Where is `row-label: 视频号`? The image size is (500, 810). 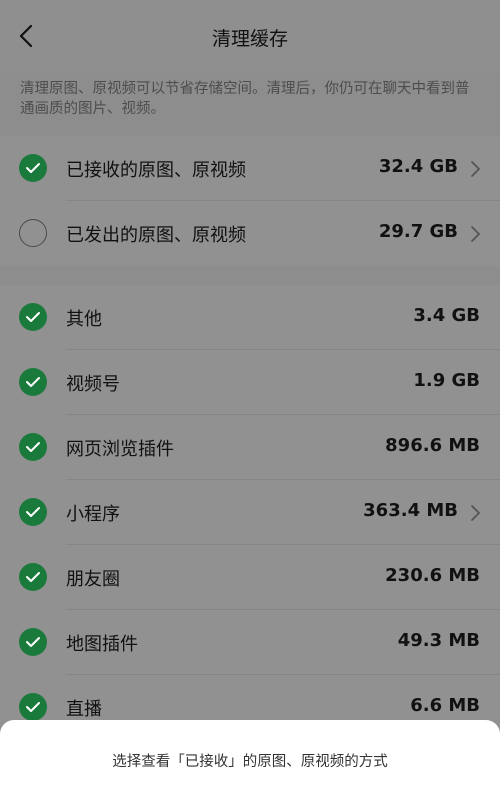
row-label: 视频号 is located at coordinates (93, 384).